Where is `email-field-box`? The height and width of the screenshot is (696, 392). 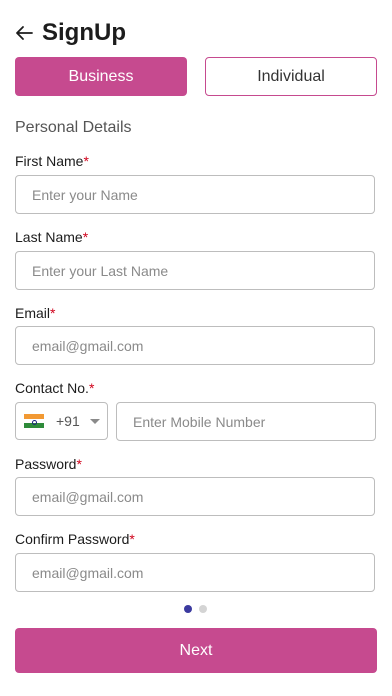
email-field-box is located at coordinates (195, 345).